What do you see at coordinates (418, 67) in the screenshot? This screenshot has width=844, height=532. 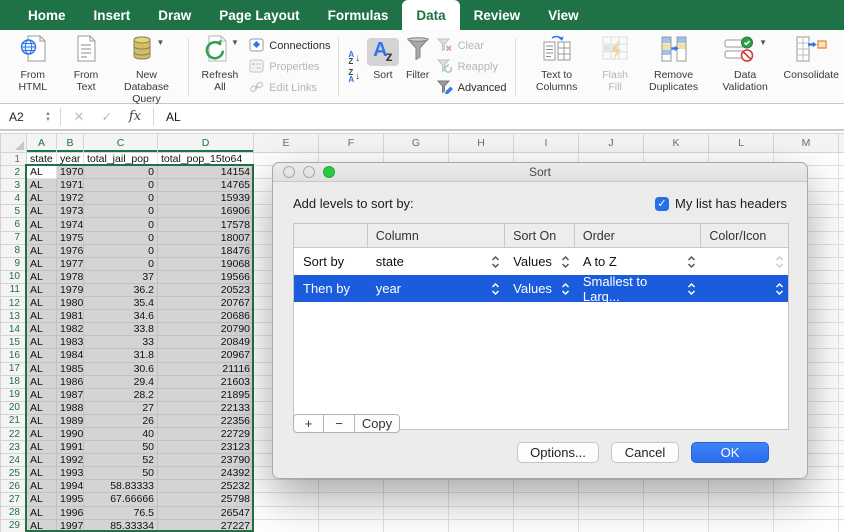 I see `filter-button: Filter` at bounding box center [418, 67].